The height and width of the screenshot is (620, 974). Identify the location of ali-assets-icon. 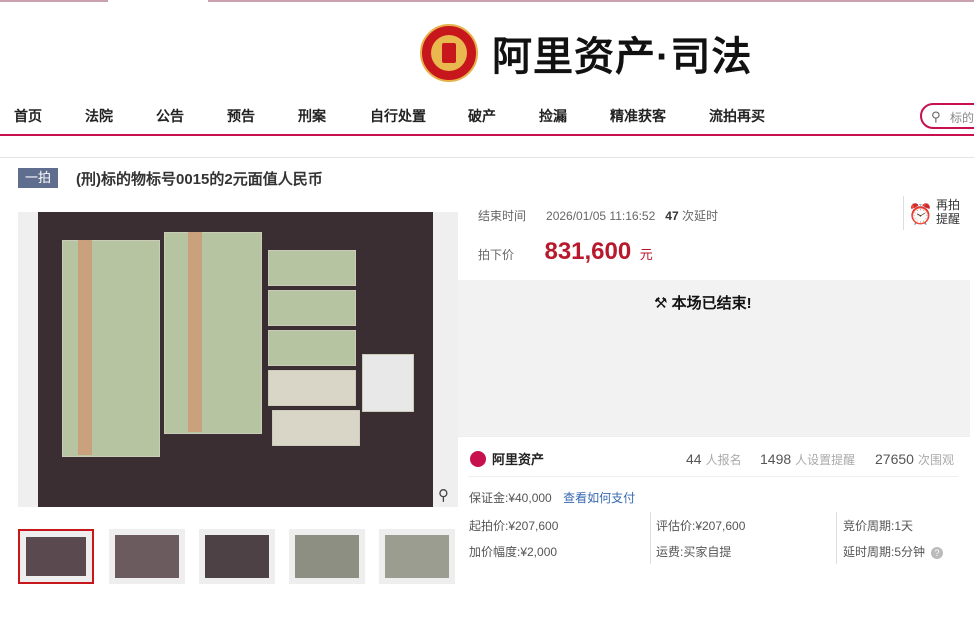
(478, 458).